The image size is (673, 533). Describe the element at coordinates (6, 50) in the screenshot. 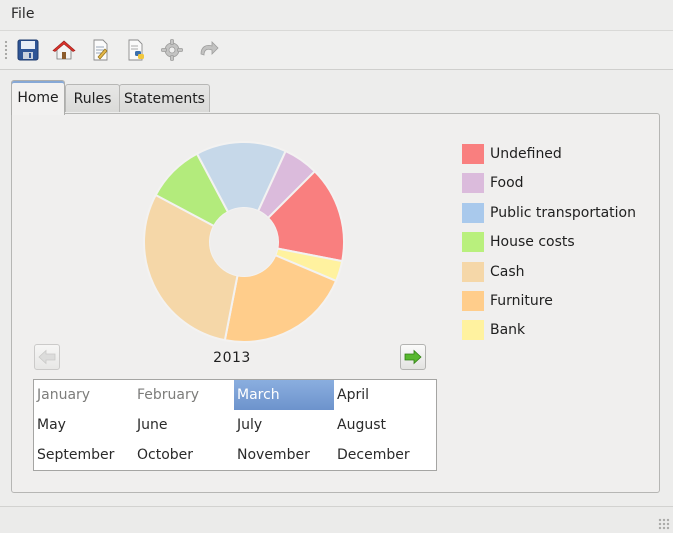

I see `toolbar-grip` at that location.